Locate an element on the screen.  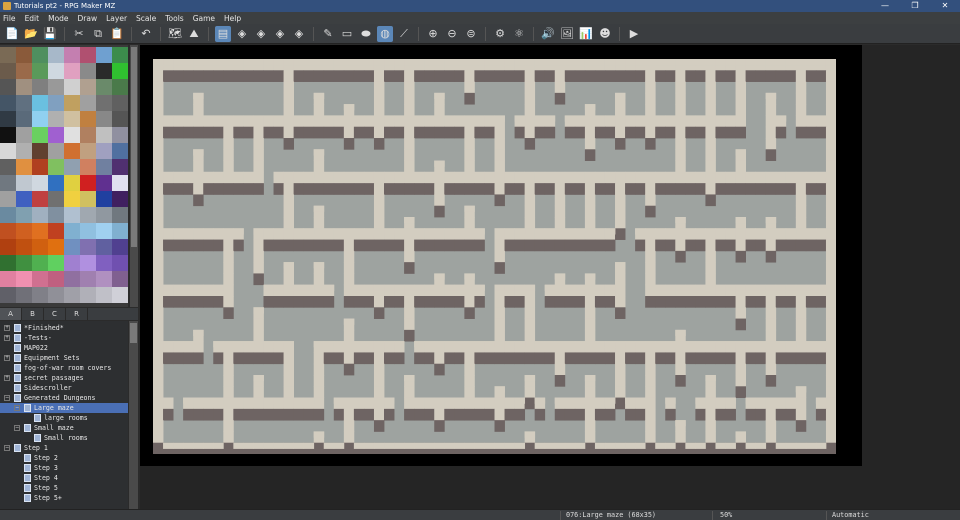
map-tree-item: Step 4 is located at coordinates (64, 478).